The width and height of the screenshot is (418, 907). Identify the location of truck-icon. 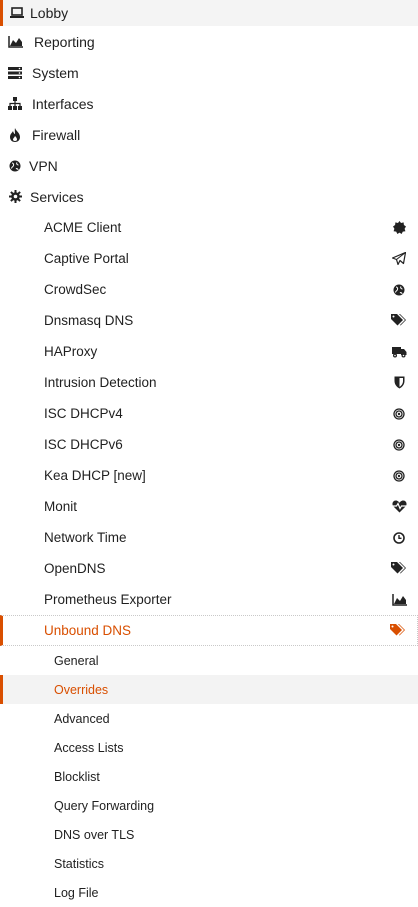
(399, 352).